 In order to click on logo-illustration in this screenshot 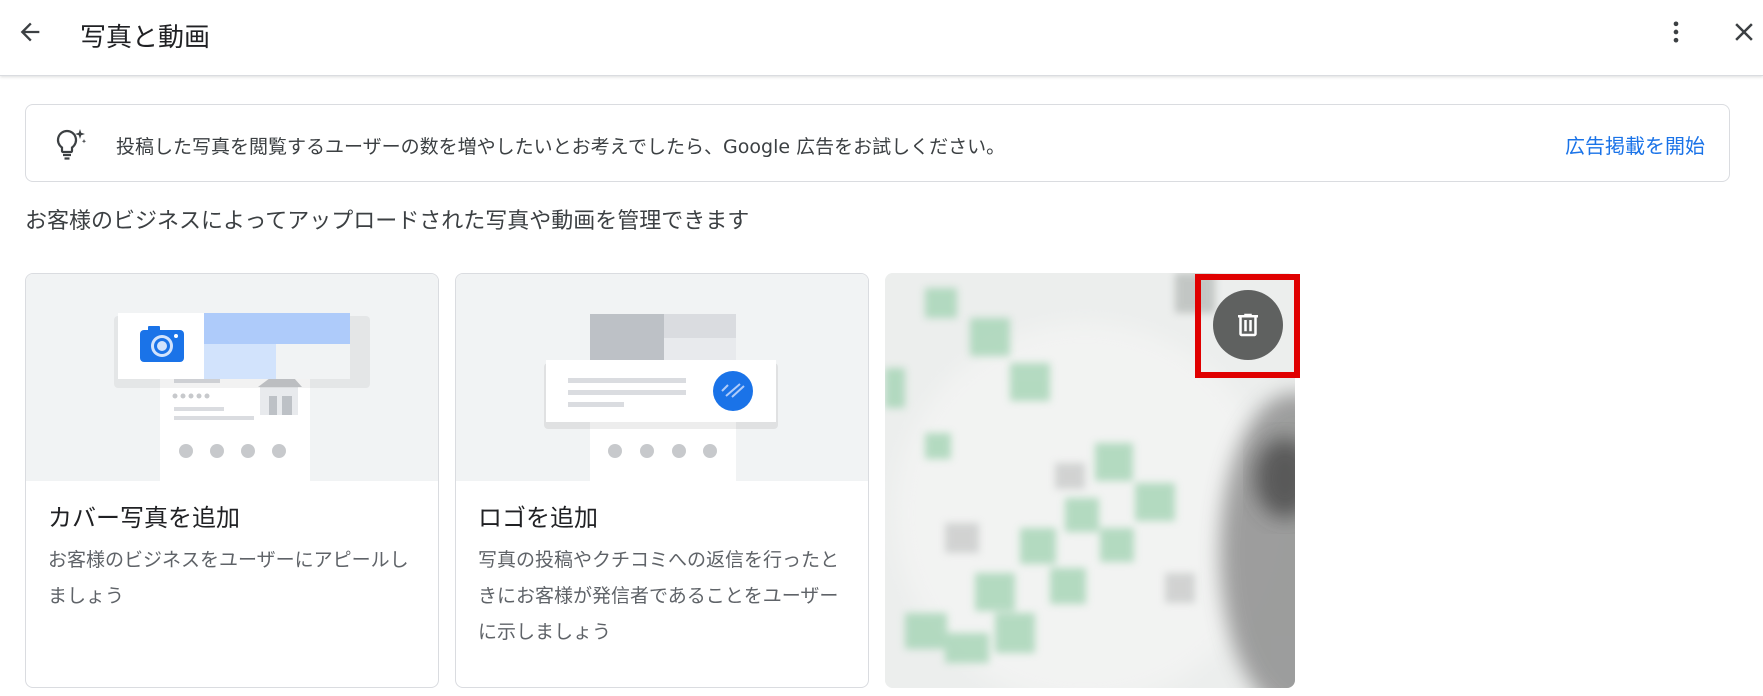, I will do `click(662, 377)`.